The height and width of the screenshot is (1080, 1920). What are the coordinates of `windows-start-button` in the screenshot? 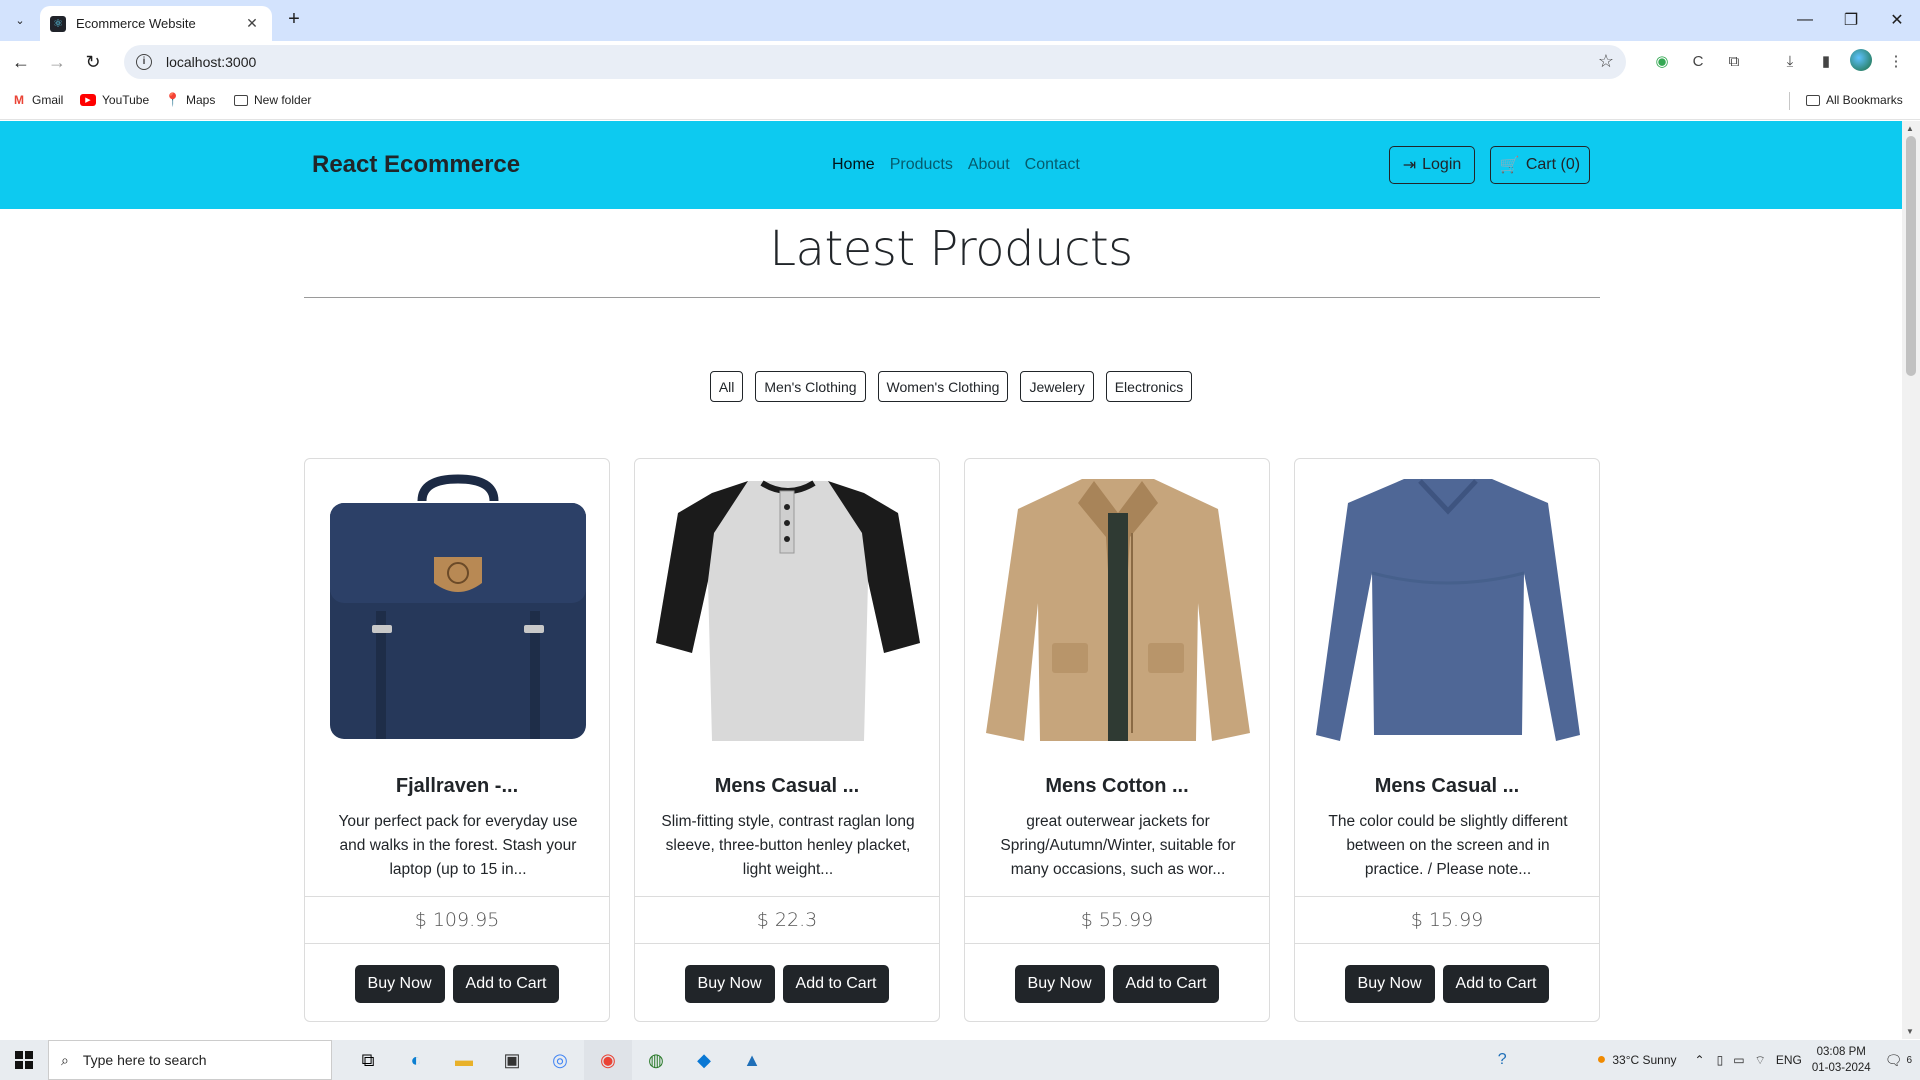 It's located at (24, 1060).